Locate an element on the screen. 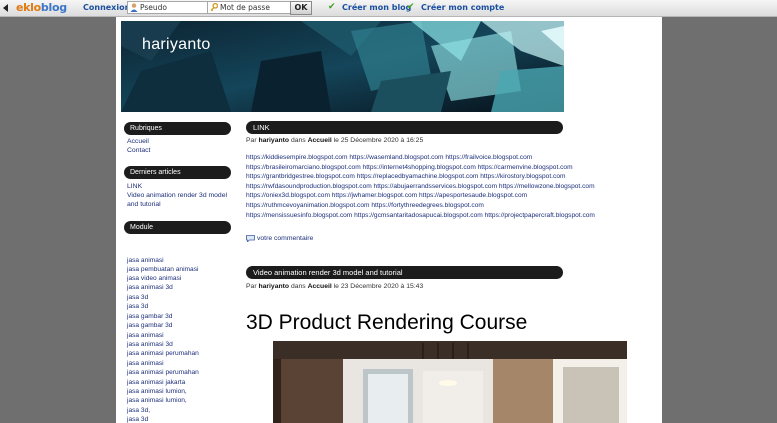 Image resolution: width=777 pixels, height=423 pixels. module-link: jasa 3d, is located at coordinates (138, 410).